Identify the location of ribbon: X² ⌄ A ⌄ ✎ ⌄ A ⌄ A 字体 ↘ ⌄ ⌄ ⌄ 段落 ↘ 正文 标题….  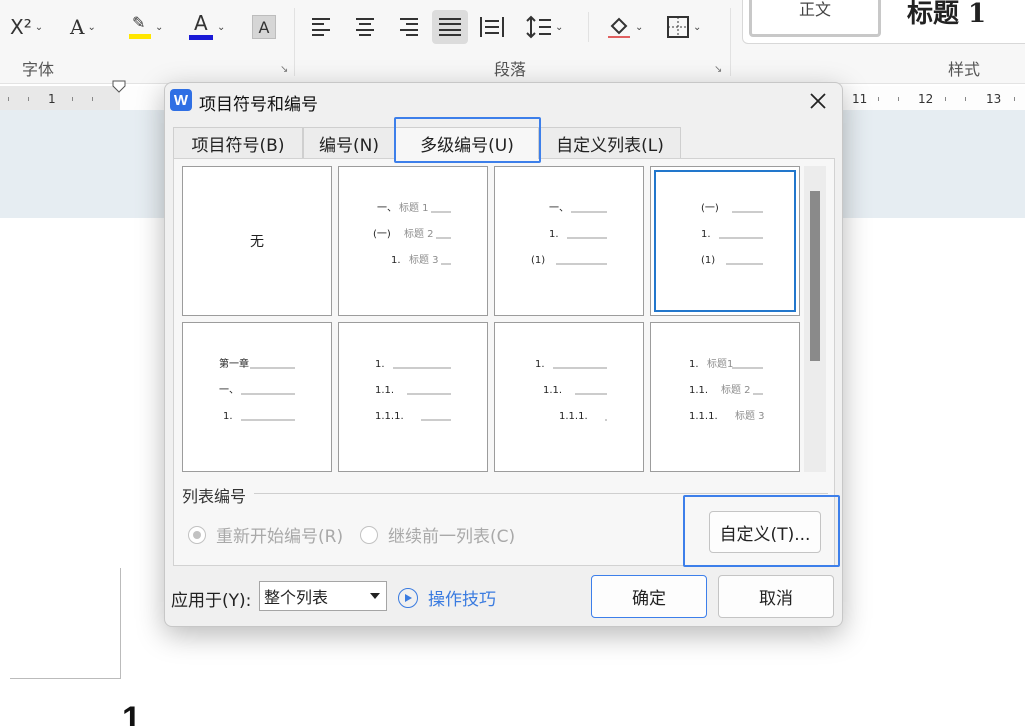
(512, 42).